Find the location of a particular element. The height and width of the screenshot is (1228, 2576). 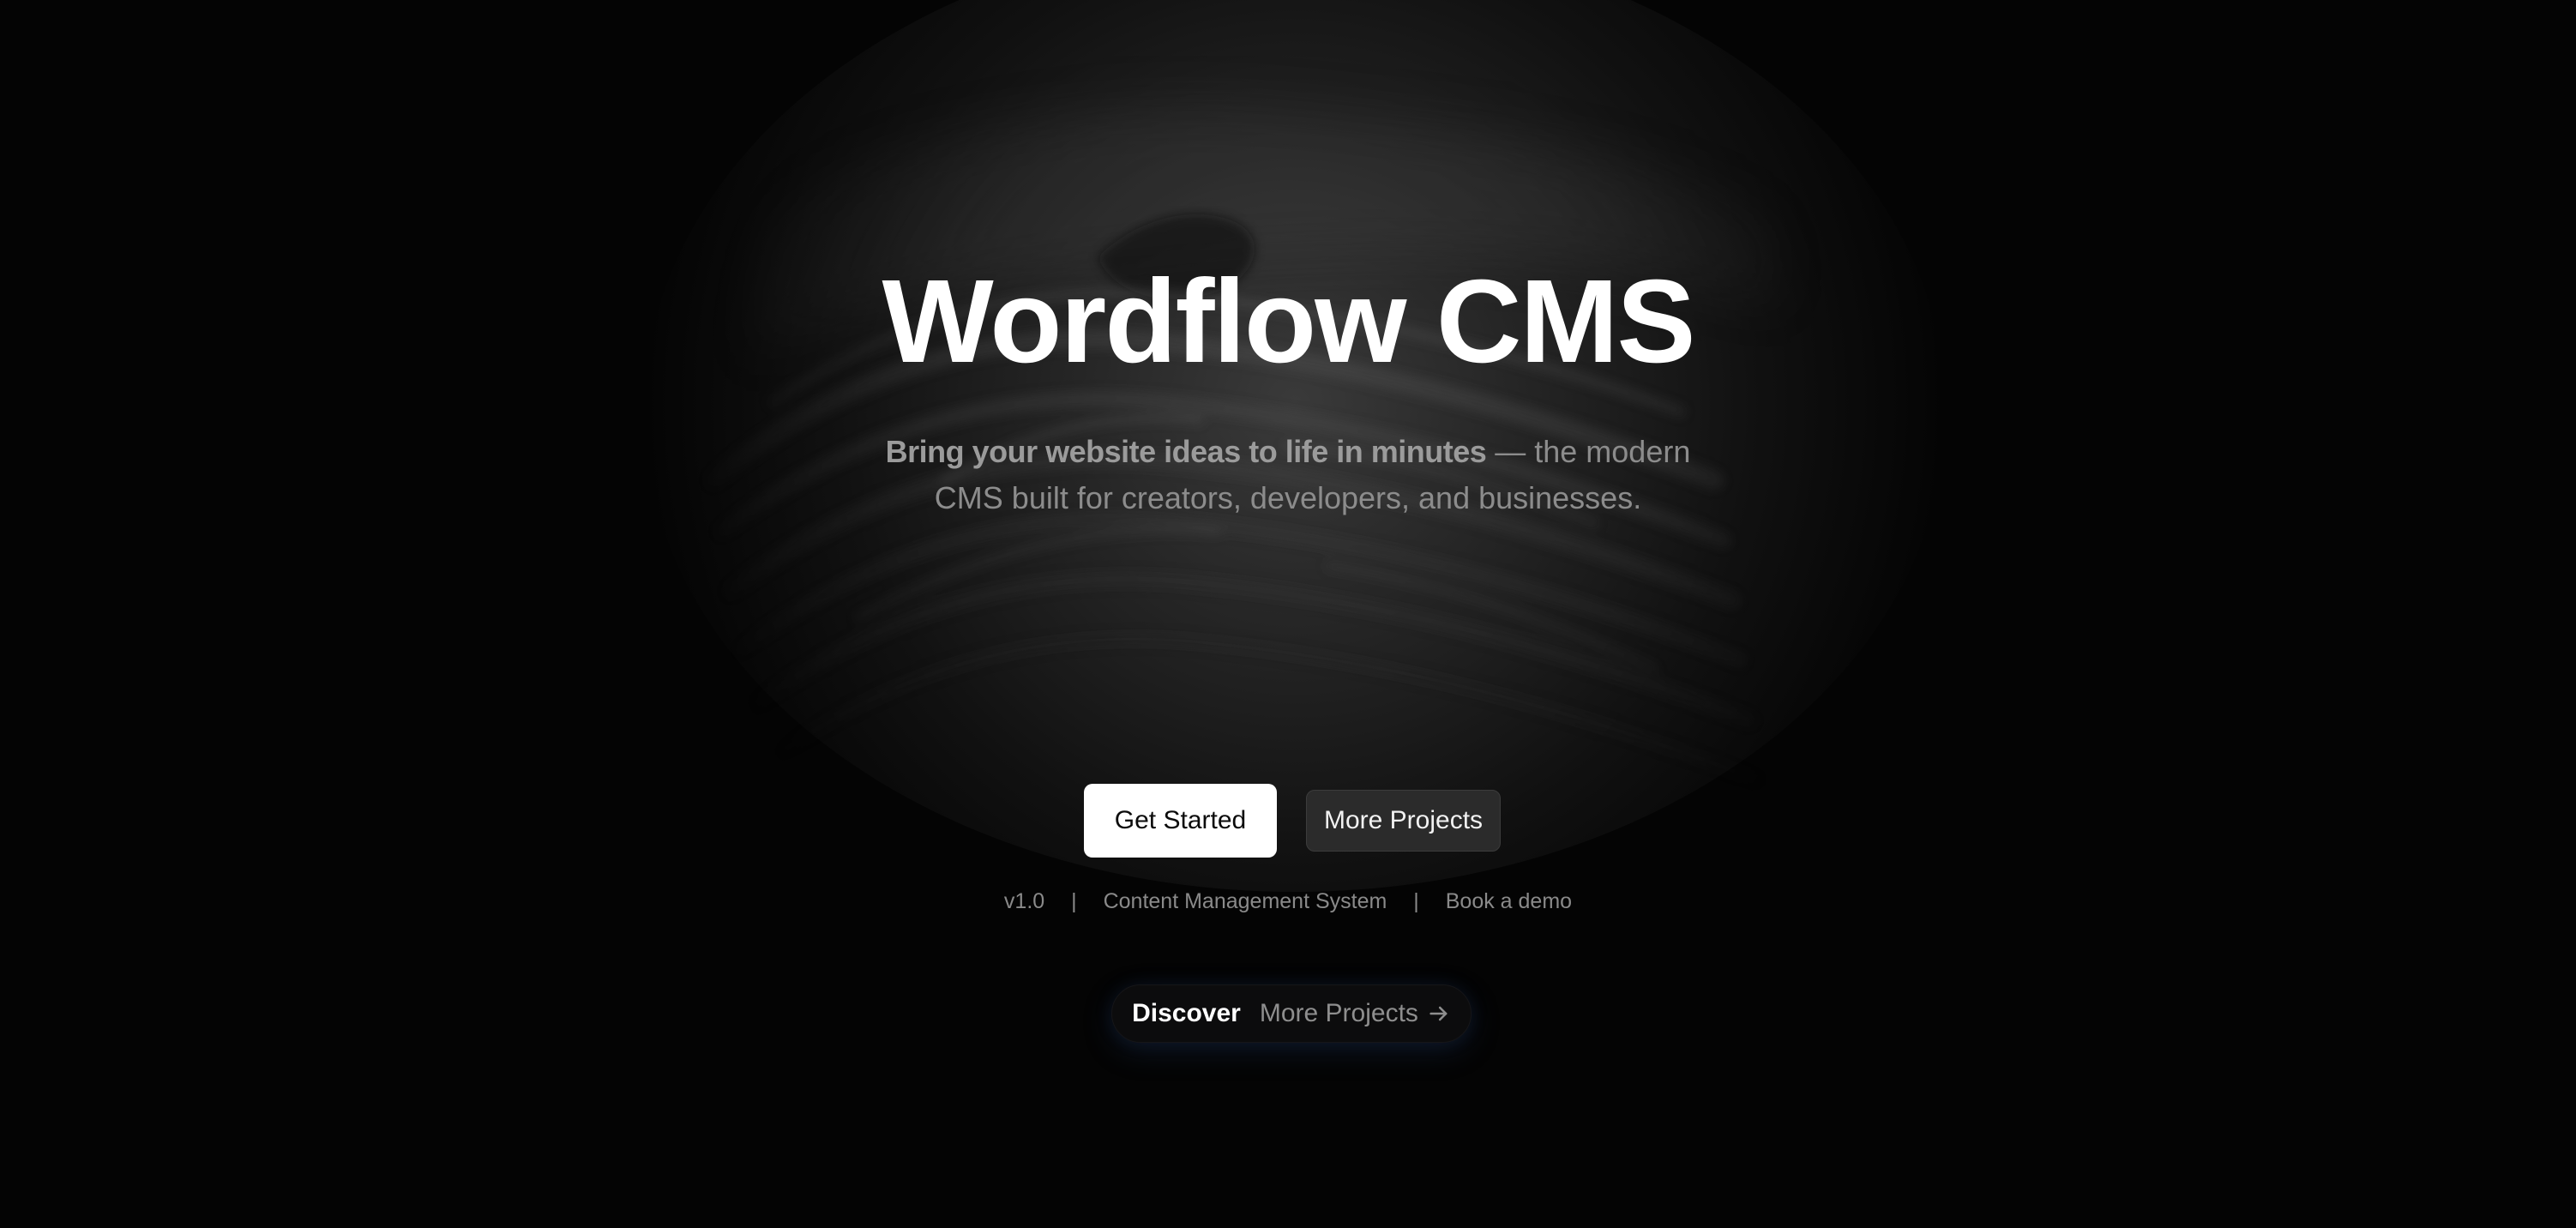

discover-link: More Projects is located at coordinates (1355, 1014).